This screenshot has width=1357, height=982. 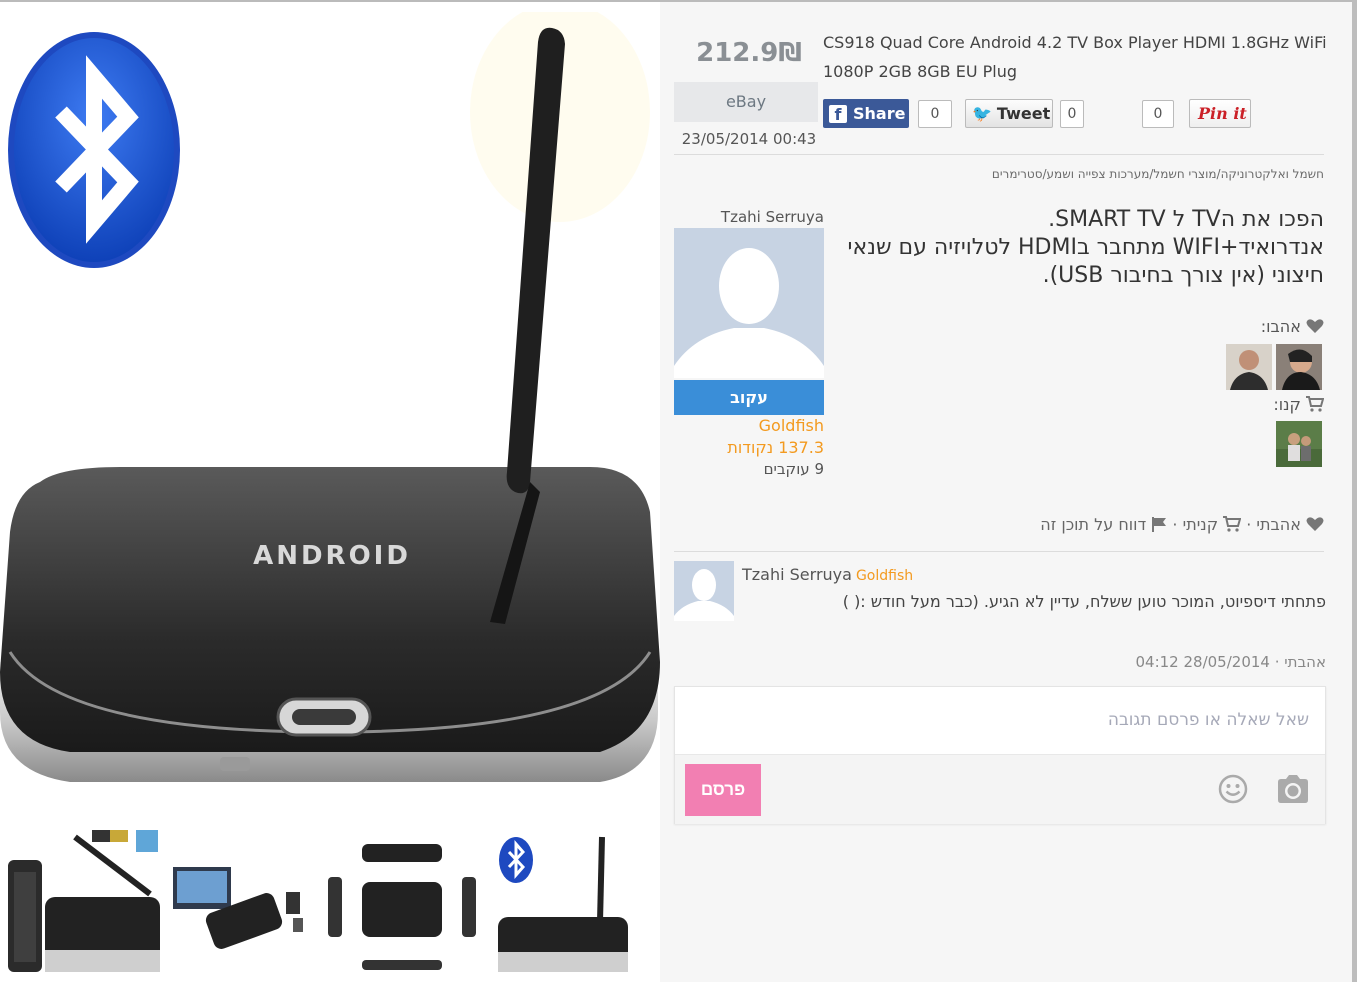 What do you see at coordinates (1354, 491) in the screenshot?
I see `page-edge` at bounding box center [1354, 491].